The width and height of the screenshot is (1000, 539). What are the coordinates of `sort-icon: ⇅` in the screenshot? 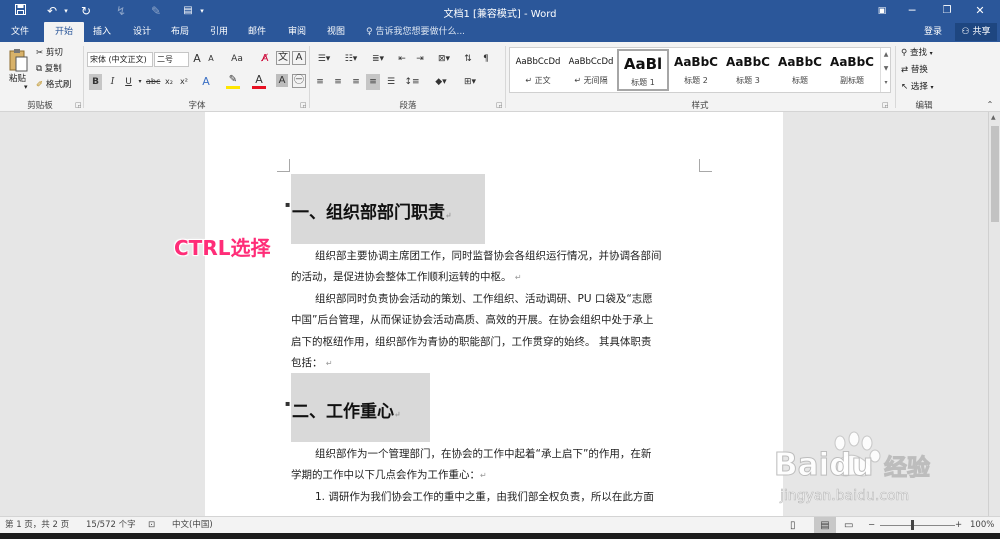 It's located at (468, 59).